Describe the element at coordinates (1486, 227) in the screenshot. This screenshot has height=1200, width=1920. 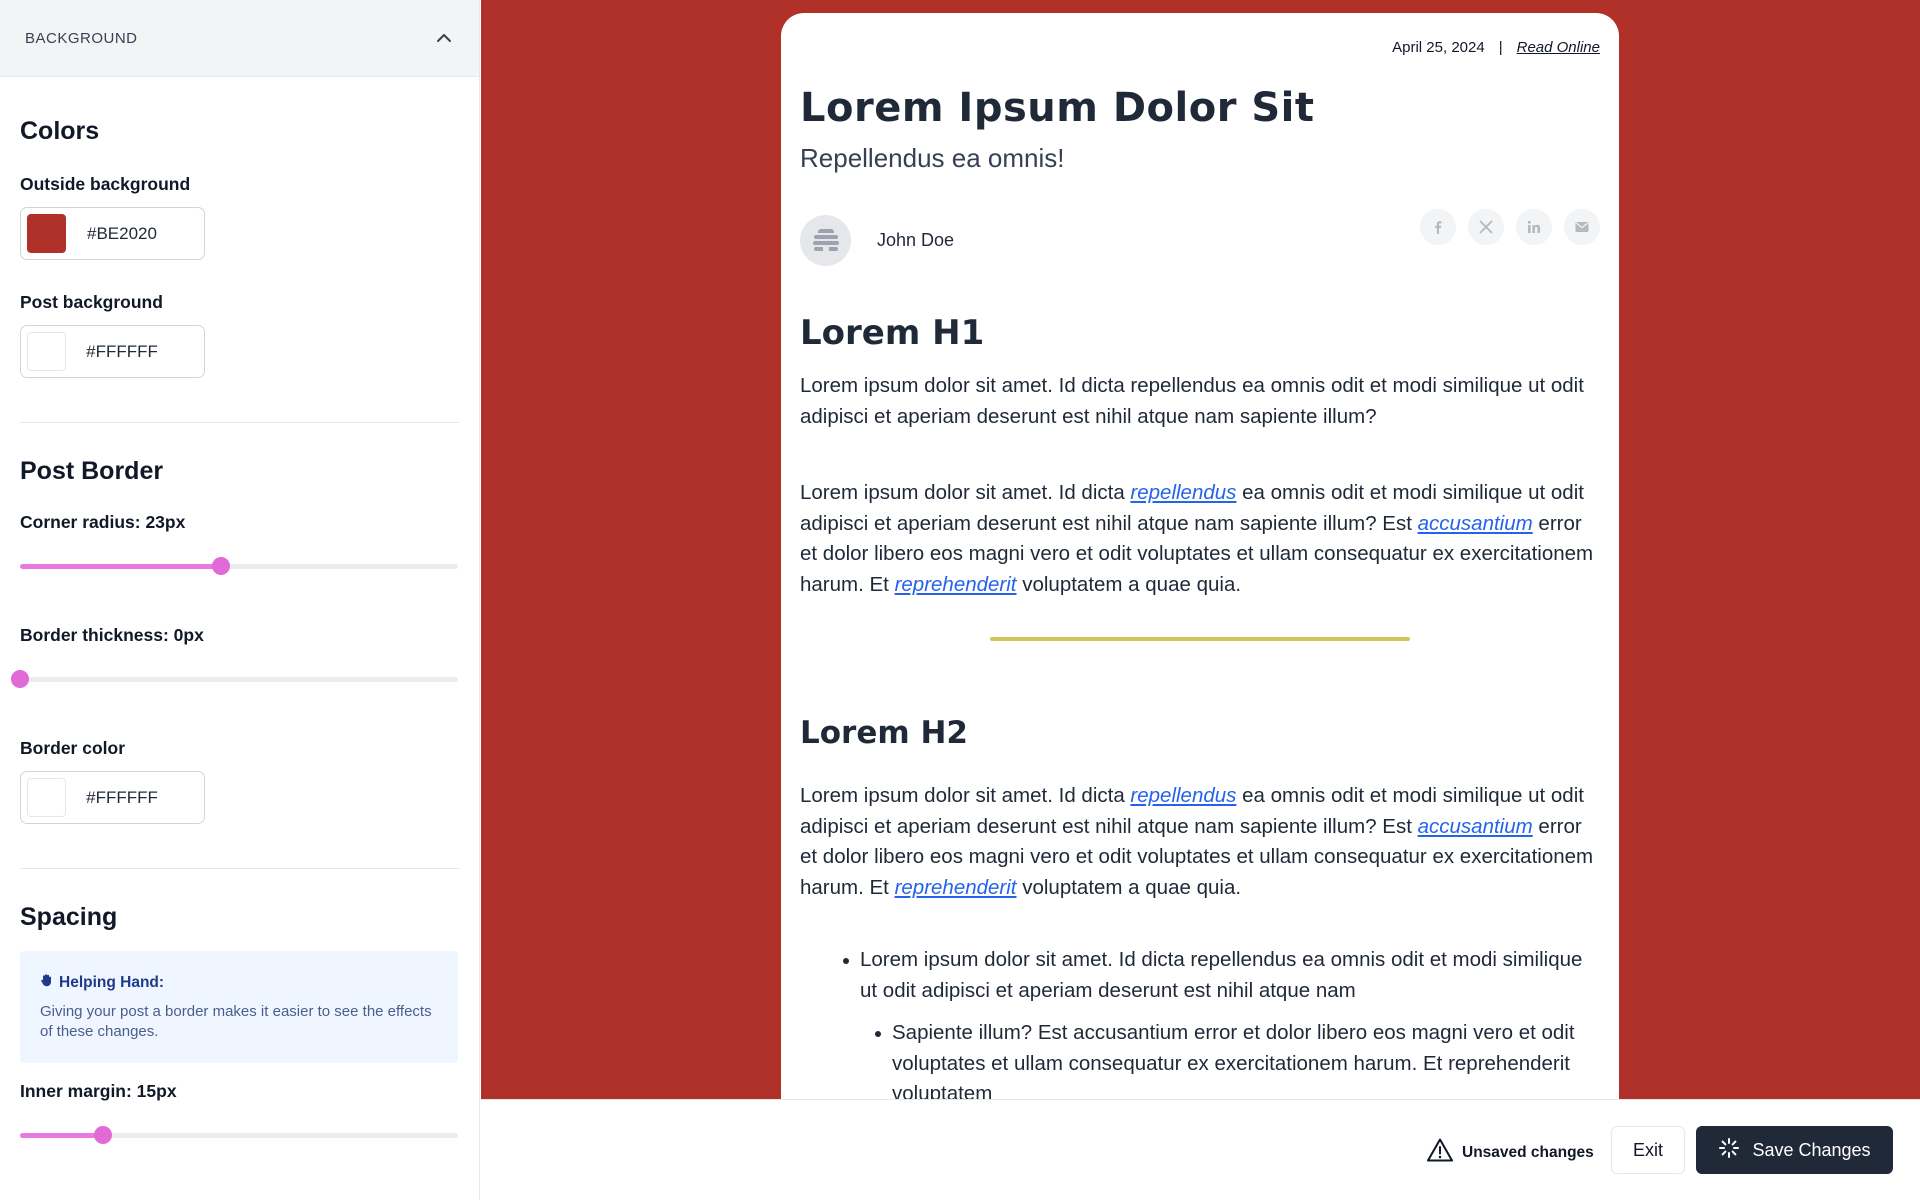
I see `x-icon` at that location.